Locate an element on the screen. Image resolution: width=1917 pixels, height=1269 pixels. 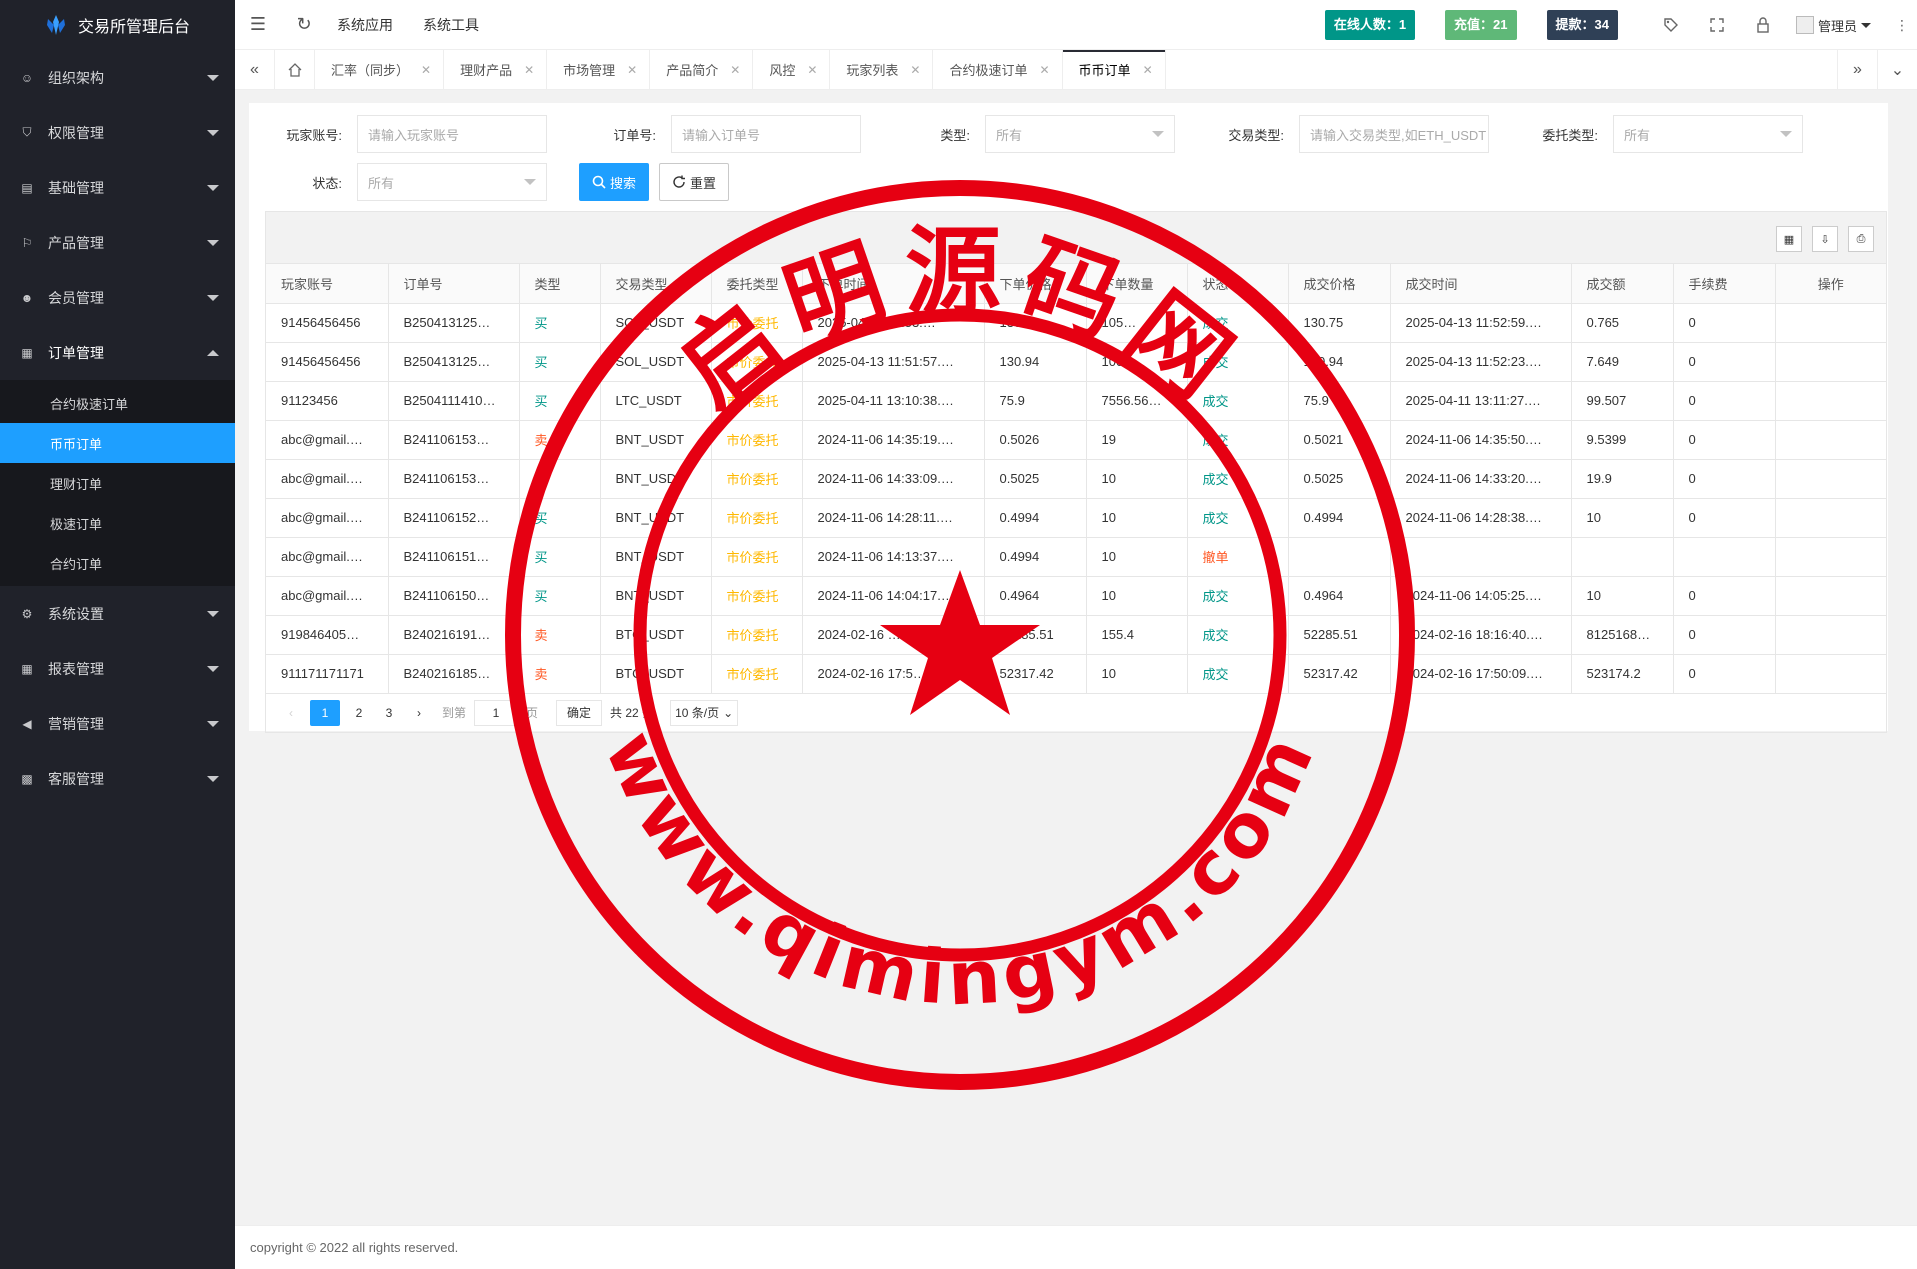
next-page-icon: › is located at coordinates (419, 713).